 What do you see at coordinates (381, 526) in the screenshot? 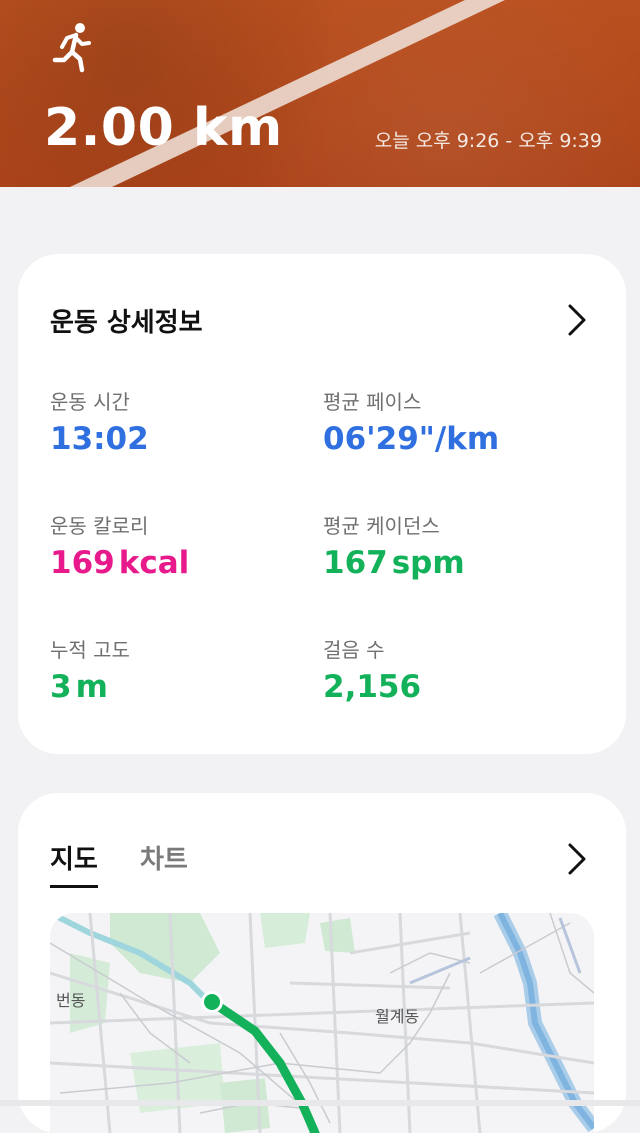
I see `metric-label: 평균 케이던스` at bounding box center [381, 526].